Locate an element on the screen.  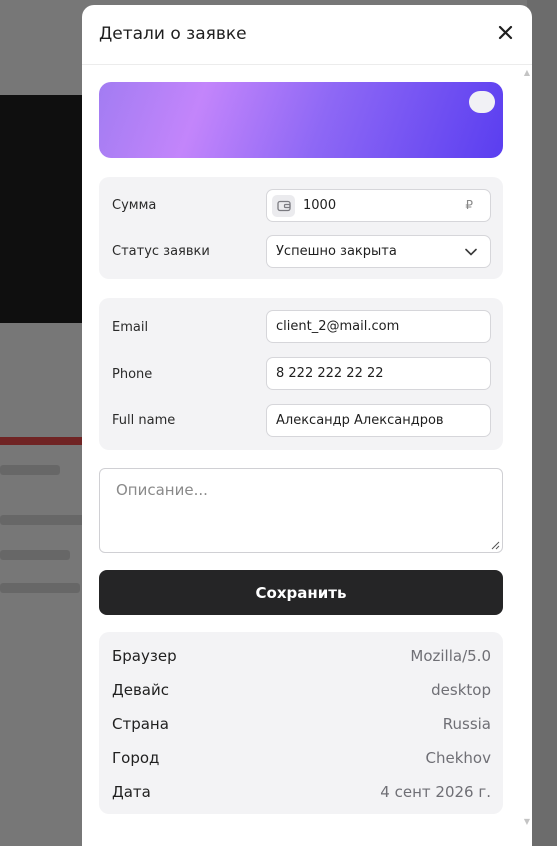
info-key: Город is located at coordinates (136, 758).